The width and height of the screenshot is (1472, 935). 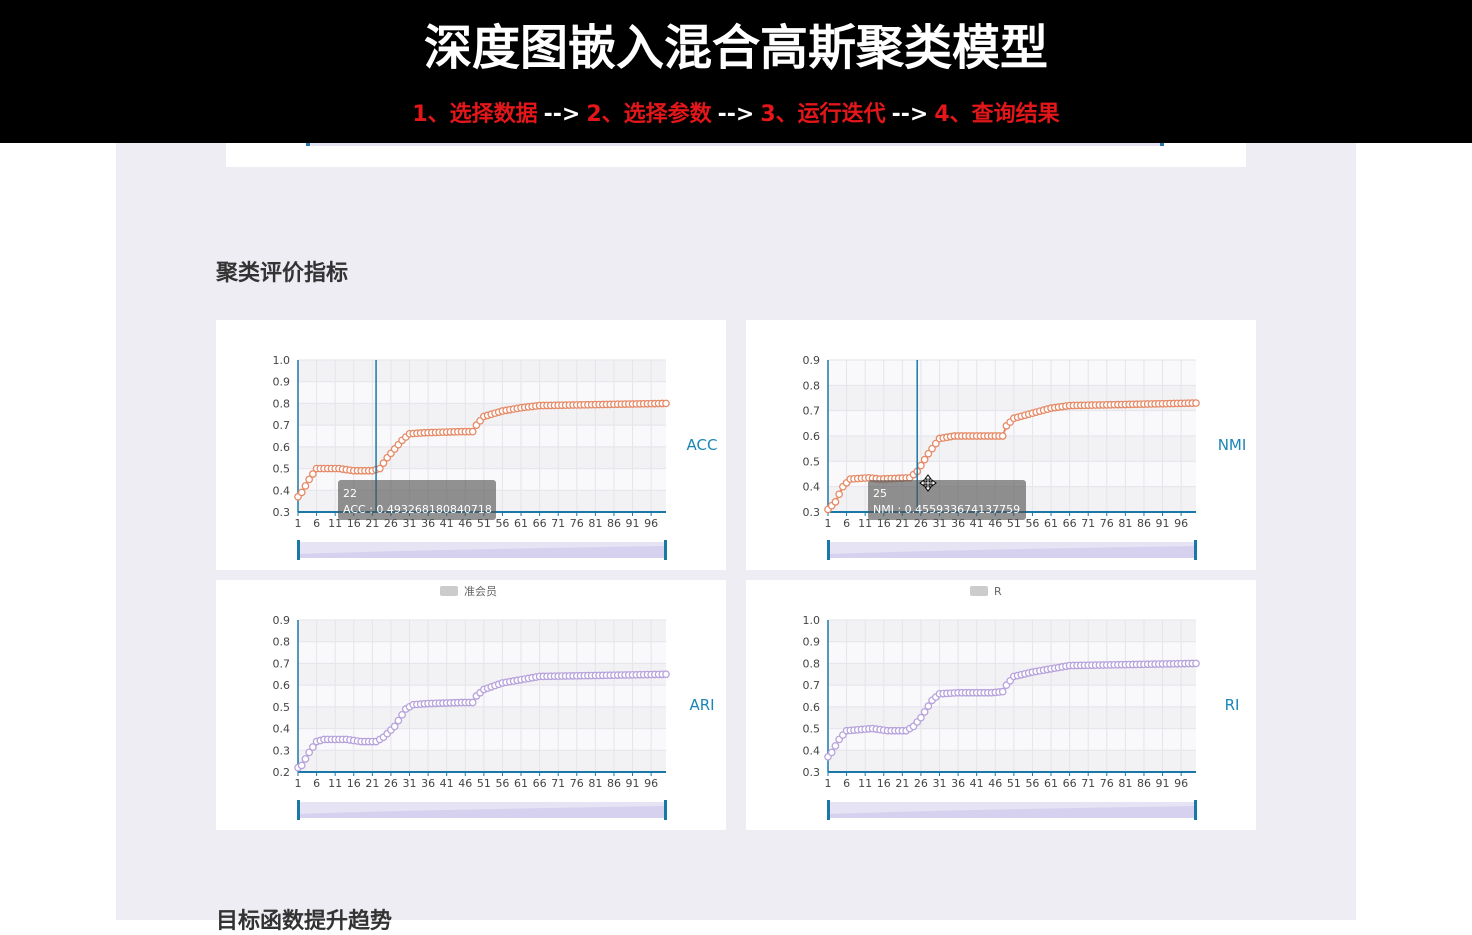 I want to click on x-tick-label: 36, so click(x=958, y=783).